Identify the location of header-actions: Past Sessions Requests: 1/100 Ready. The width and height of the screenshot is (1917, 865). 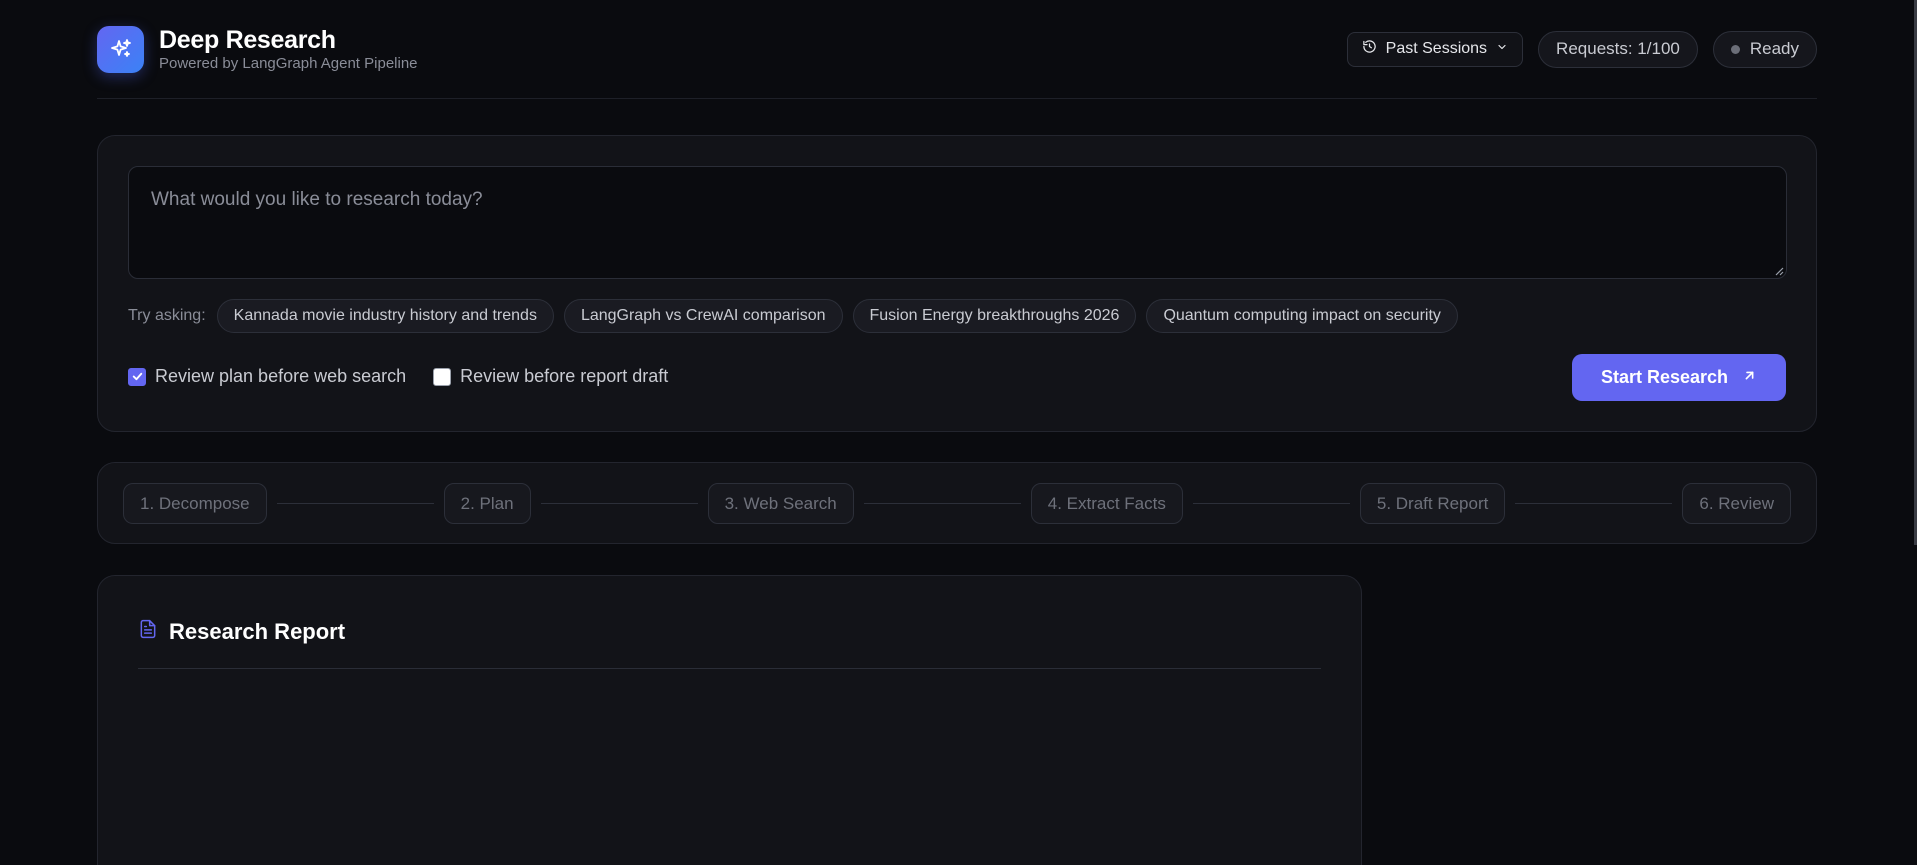
(1581, 49).